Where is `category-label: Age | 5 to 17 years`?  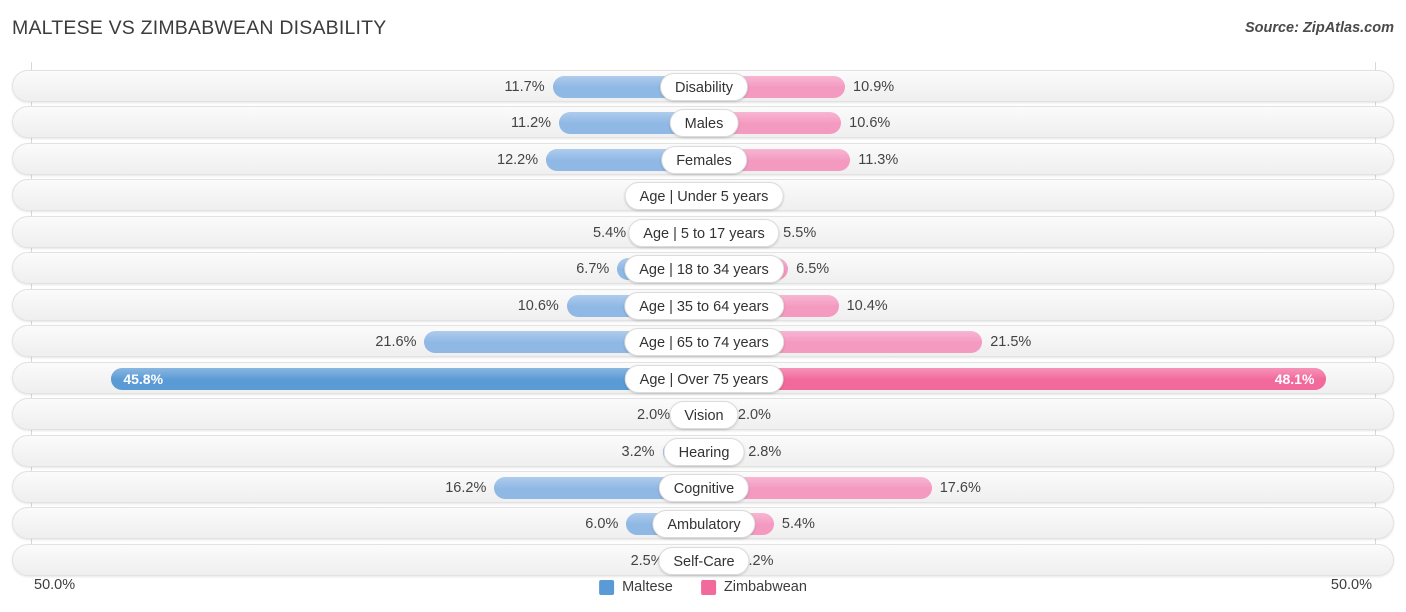 category-label: Age | 5 to 17 years is located at coordinates (704, 232).